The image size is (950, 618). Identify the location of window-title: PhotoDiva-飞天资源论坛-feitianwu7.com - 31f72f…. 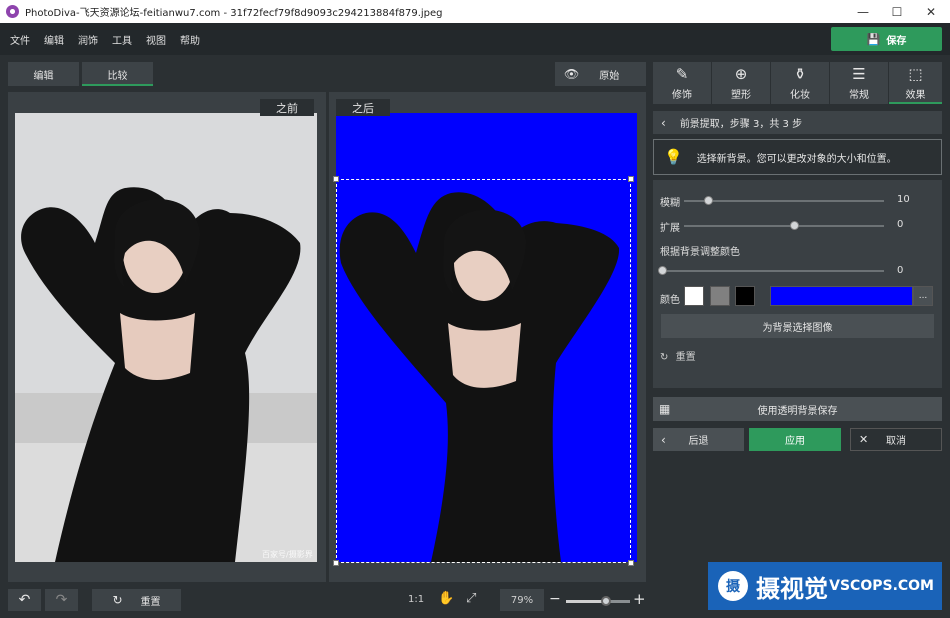
(234, 13).